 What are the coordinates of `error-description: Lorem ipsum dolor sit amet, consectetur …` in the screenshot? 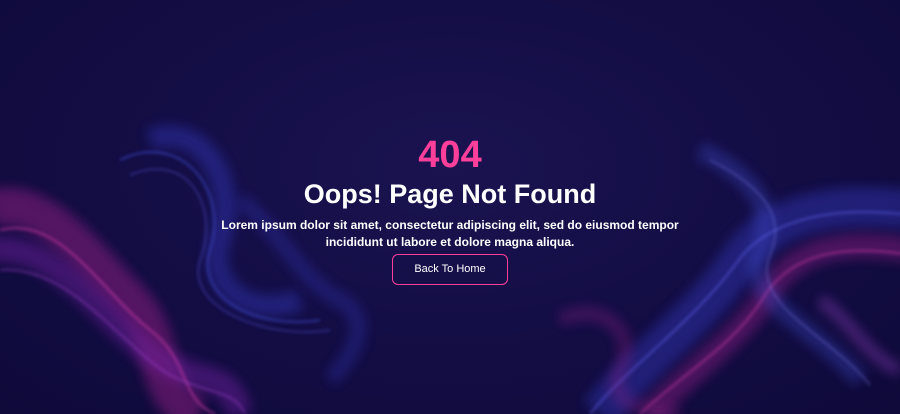 It's located at (450, 233).